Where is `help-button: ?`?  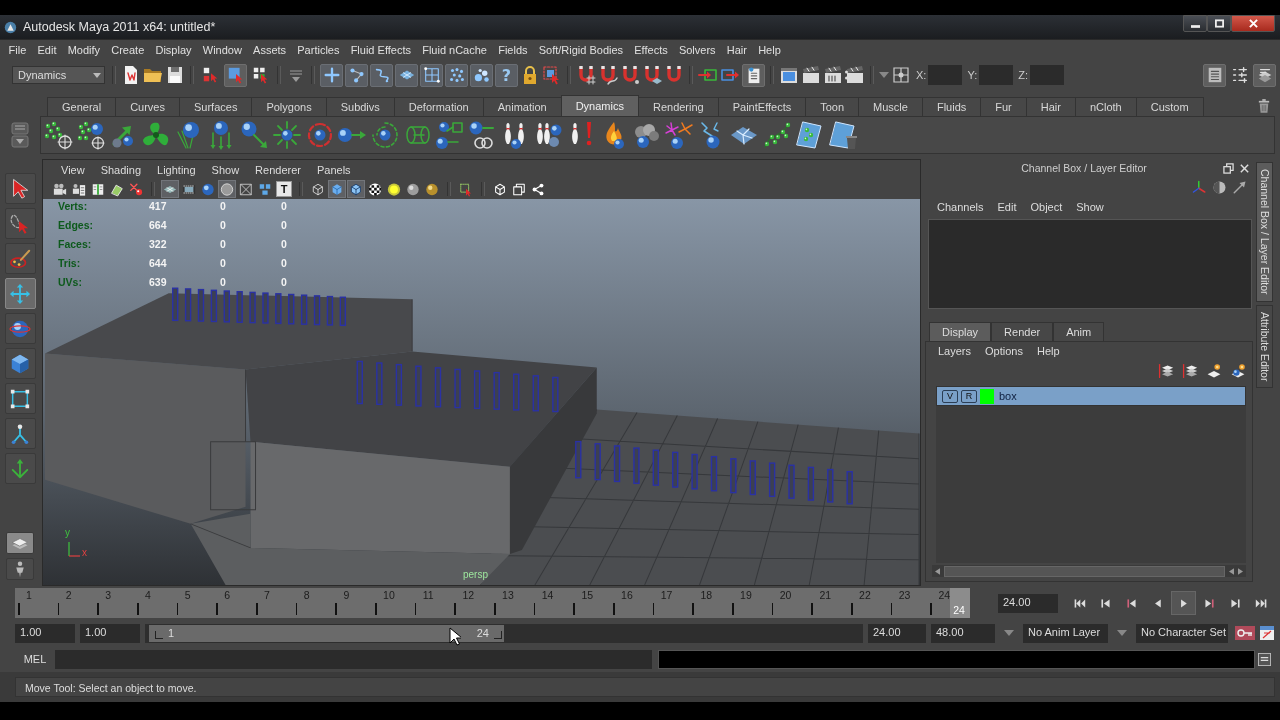 help-button: ? is located at coordinates (506, 75).